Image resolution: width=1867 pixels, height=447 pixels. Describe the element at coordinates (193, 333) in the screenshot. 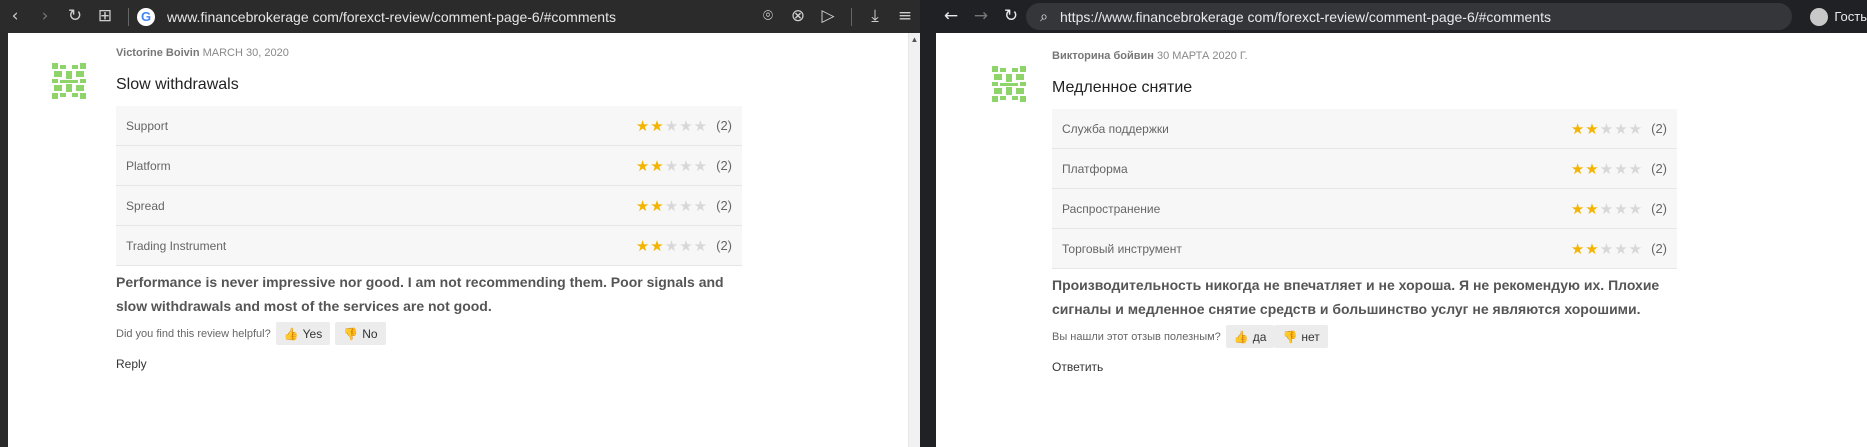

I see `helpful-question: Did you find this review helpful?` at that location.